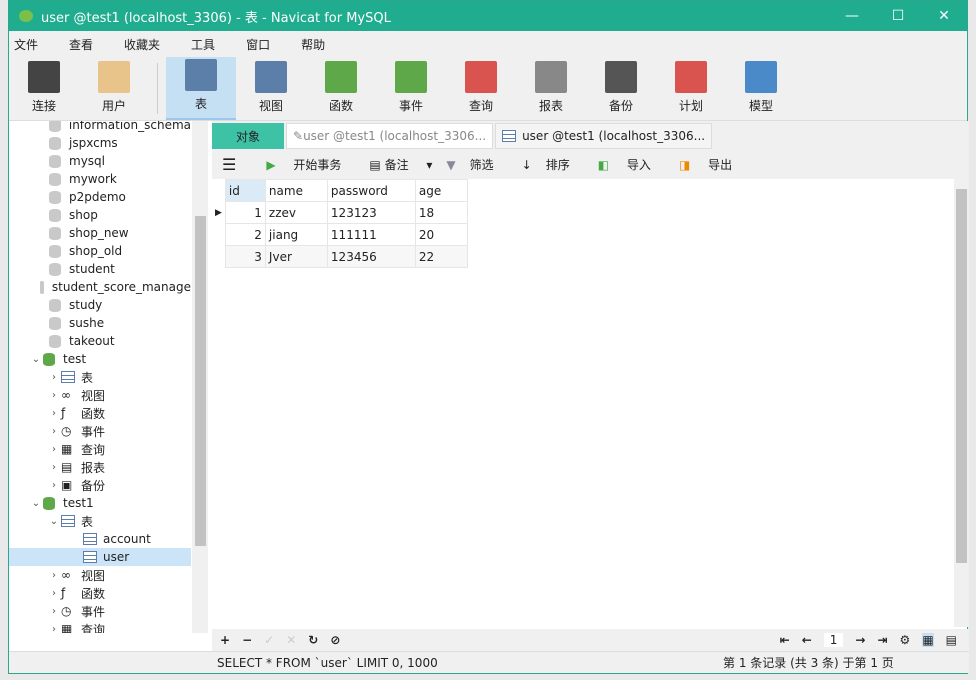 Image resolution: width=976 pixels, height=680 pixels. Describe the element at coordinates (100, 215) in the screenshot. I see `tree-database: shop` at that location.